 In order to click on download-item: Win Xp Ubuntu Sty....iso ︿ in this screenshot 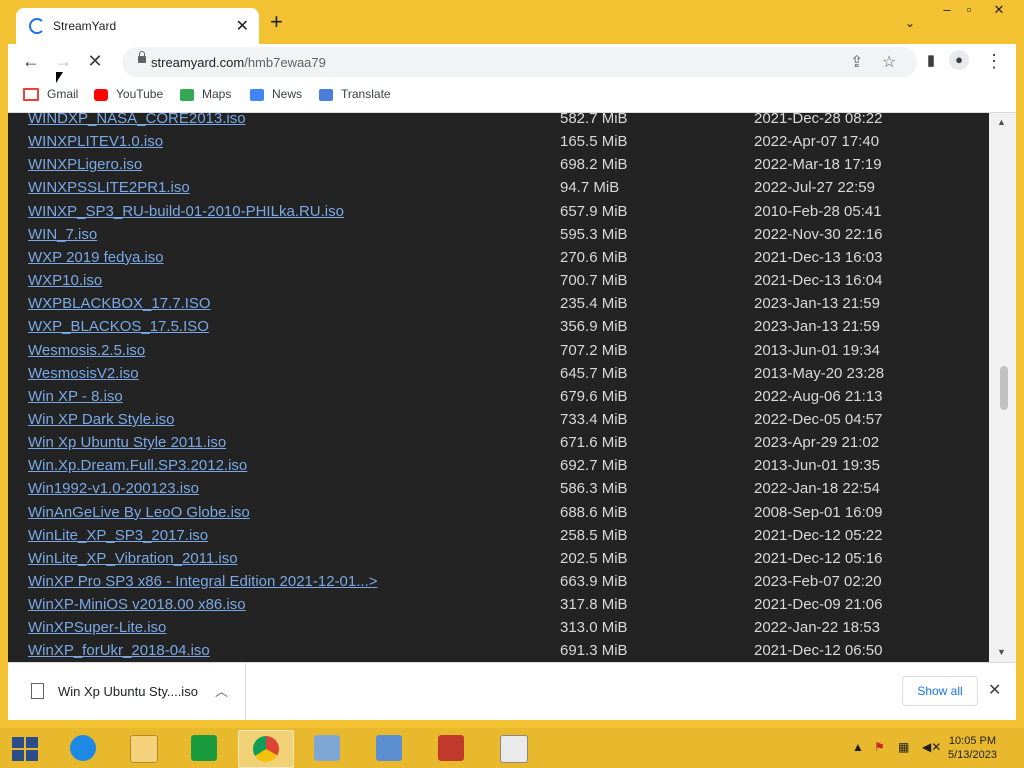, I will do `click(127, 691)`.